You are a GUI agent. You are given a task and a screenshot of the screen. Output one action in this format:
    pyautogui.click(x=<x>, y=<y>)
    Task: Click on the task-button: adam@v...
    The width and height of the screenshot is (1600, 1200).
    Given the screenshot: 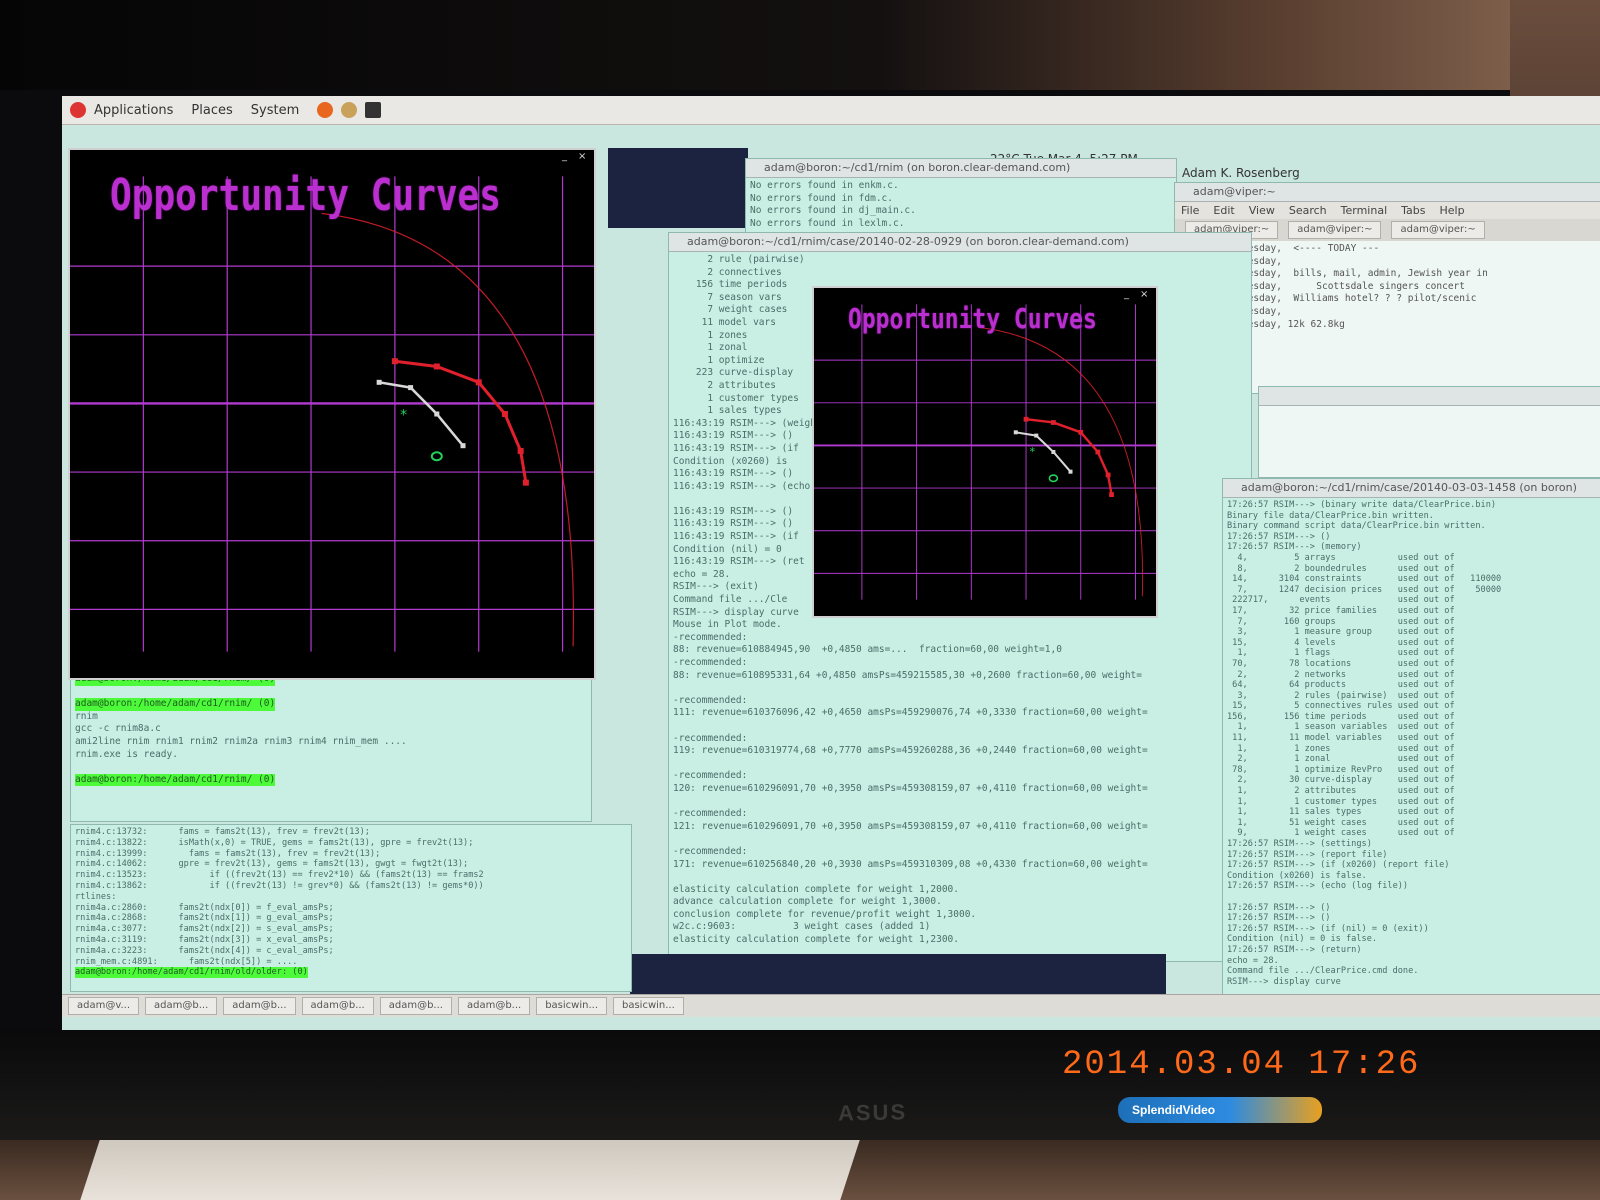 What is the action you would take?
    pyautogui.click(x=104, y=1006)
    